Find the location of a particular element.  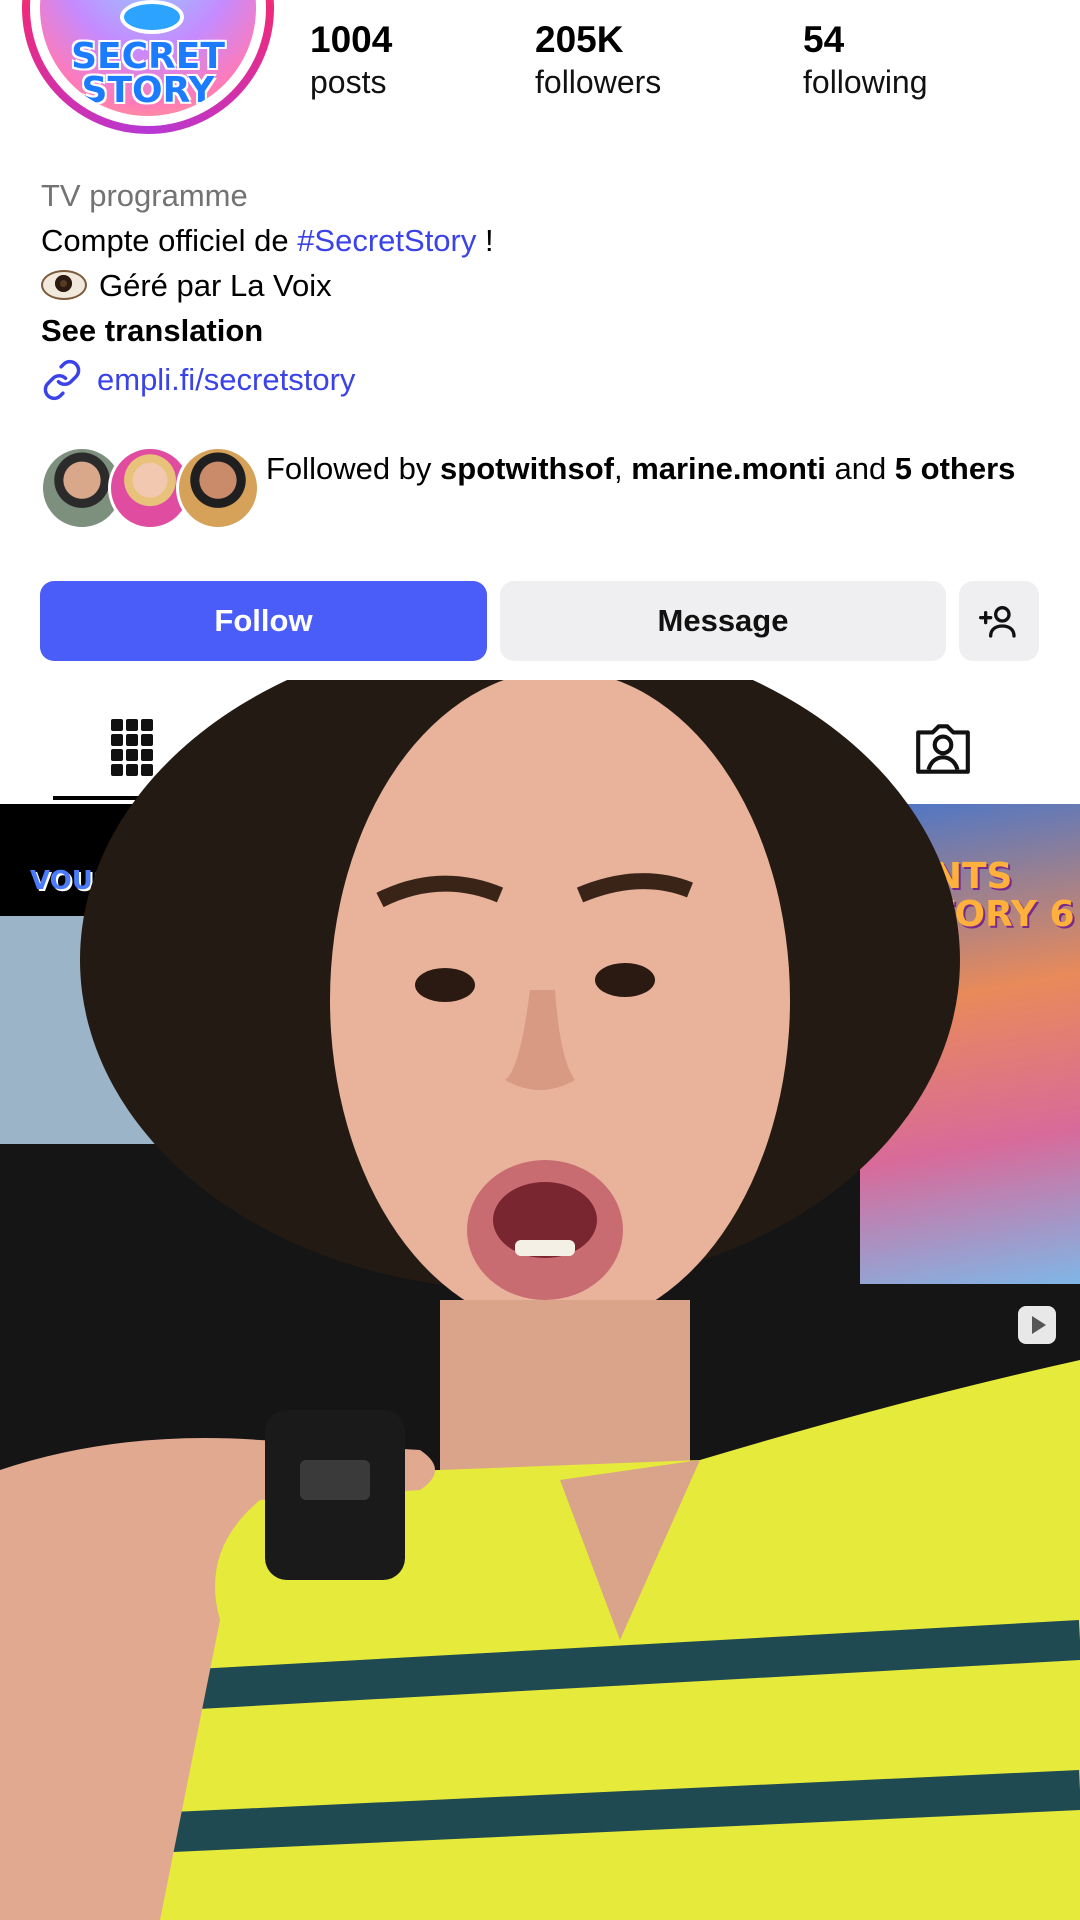

followed-by-others: 5 others is located at coordinates (955, 468).